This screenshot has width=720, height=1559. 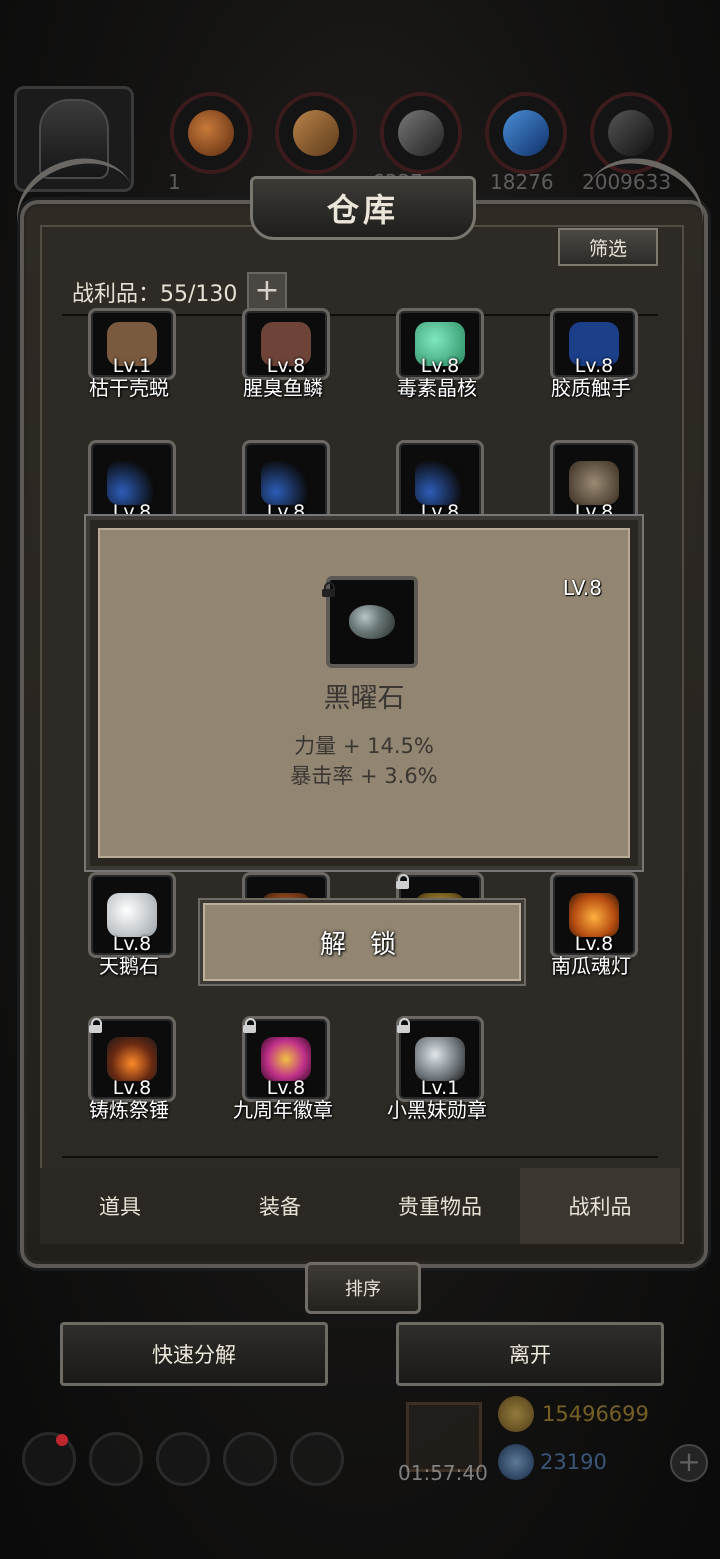 What do you see at coordinates (317, 1459) in the screenshot?
I see `shop-icon` at bounding box center [317, 1459].